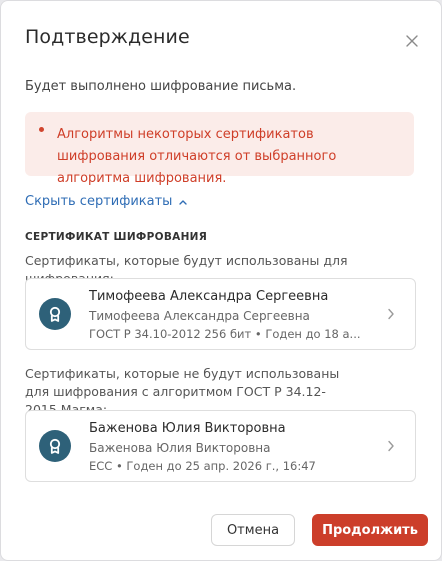 Image resolution: width=442 pixels, height=561 pixels. I want to click on certificate-subject: Баженова Юлия Викторовна, so click(180, 448).